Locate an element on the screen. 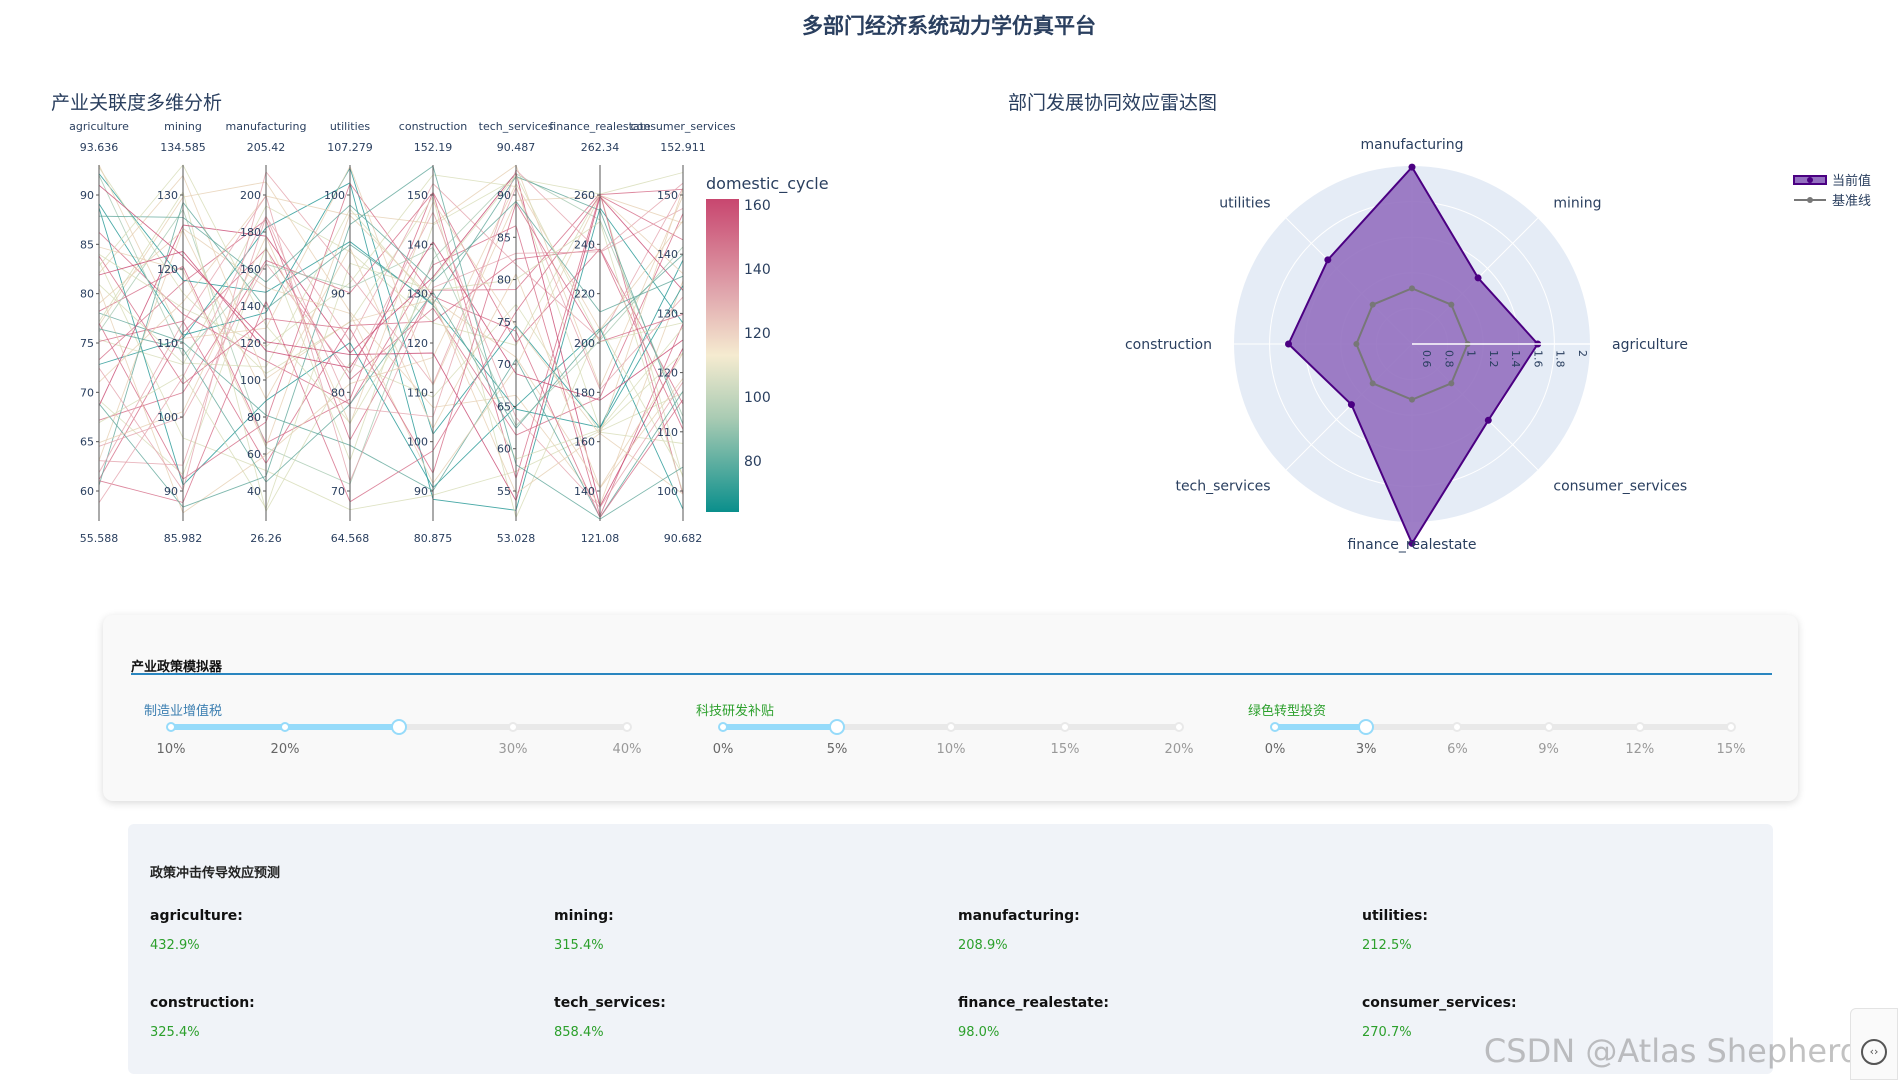  radar-axis-label-consumer_services: consumer_services is located at coordinates (1620, 486).